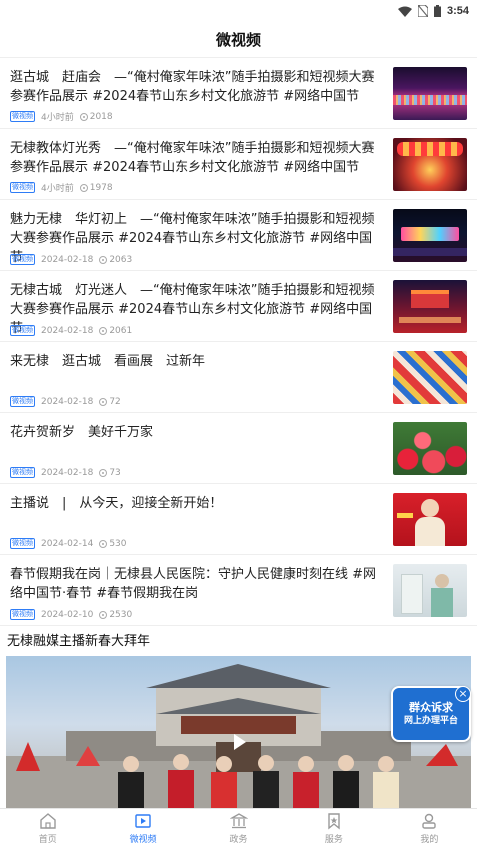 This screenshot has width=477, height=848. What do you see at coordinates (238, 40) in the screenshot?
I see `page-title: 微视频` at bounding box center [238, 40].